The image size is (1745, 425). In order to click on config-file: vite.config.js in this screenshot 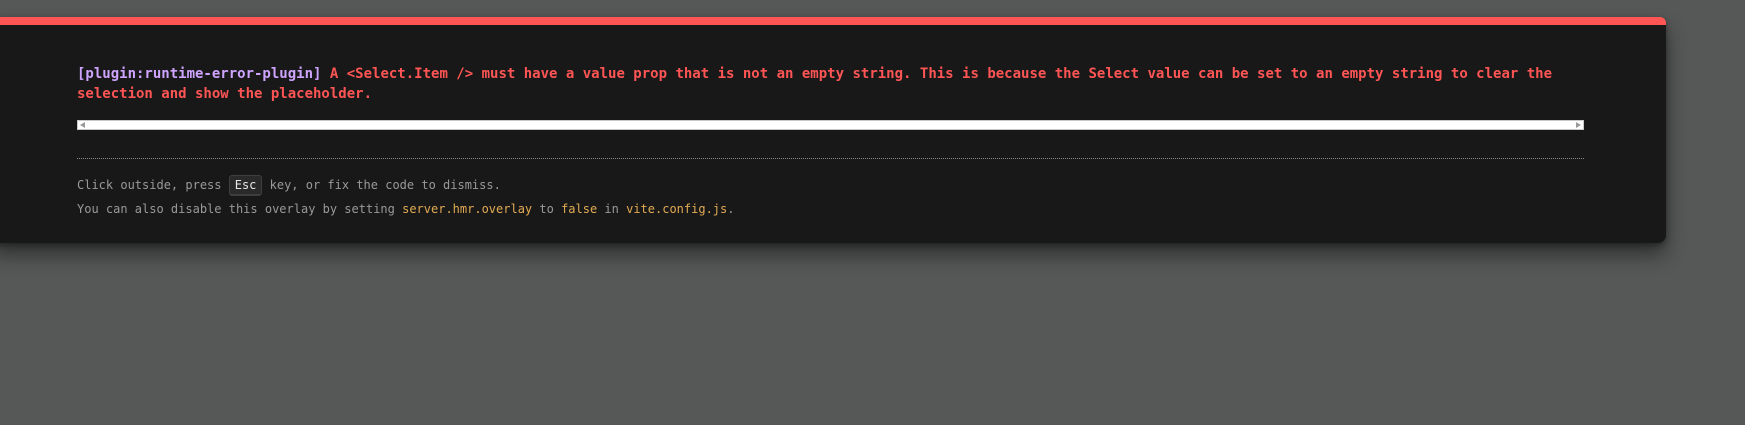, I will do `click(677, 209)`.